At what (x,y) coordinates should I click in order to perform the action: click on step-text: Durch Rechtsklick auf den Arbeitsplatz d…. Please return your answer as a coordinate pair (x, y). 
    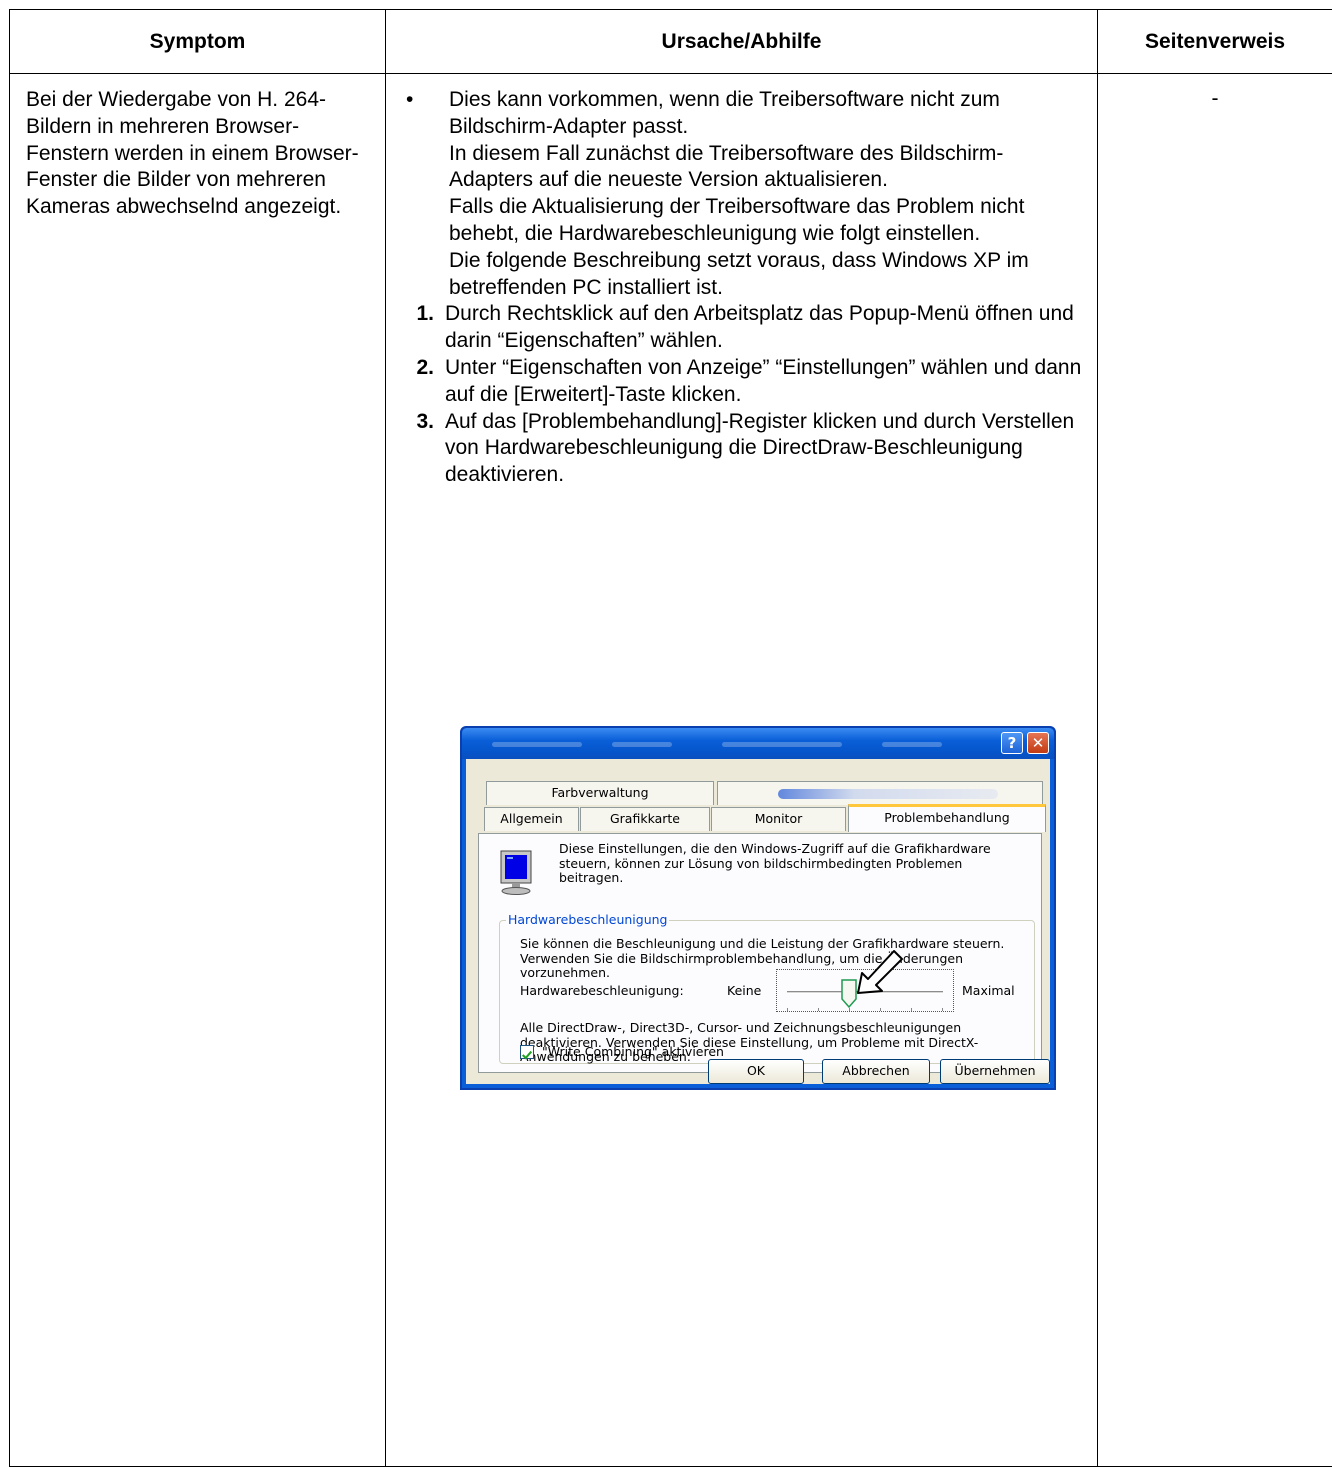
    Looking at the image, I should click on (759, 327).